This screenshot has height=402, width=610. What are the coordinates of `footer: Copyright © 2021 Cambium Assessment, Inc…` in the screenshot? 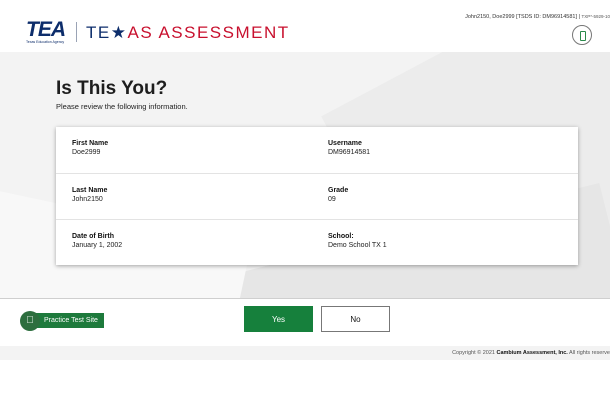 It's located at (305, 353).